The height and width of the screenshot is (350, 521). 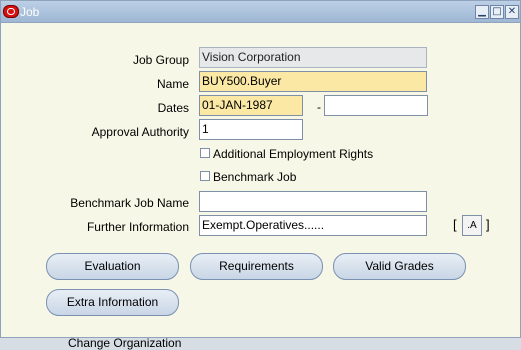 What do you see at coordinates (313, 81) in the screenshot?
I see `name-field: BUY500.Buyer` at bounding box center [313, 81].